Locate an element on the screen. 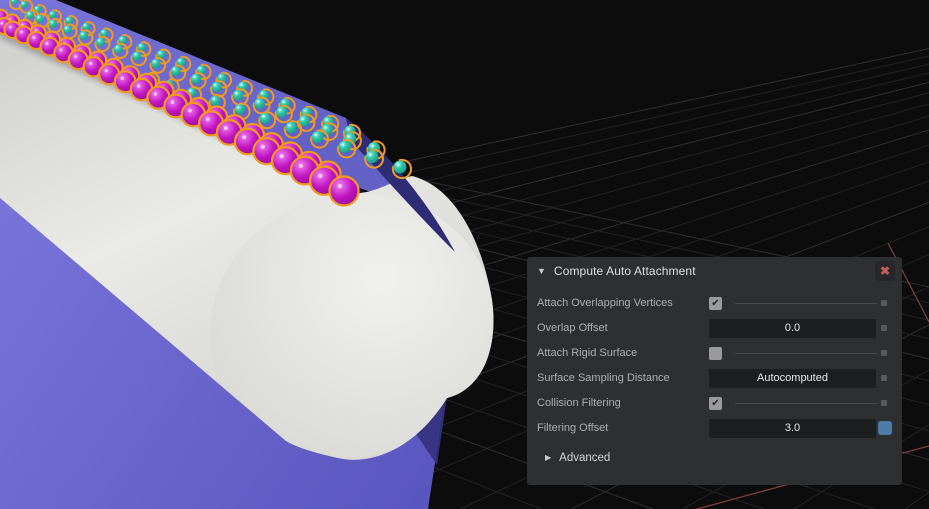 The image size is (929, 509). attach-rigid-surface-checkbox is located at coordinates (715, 353).